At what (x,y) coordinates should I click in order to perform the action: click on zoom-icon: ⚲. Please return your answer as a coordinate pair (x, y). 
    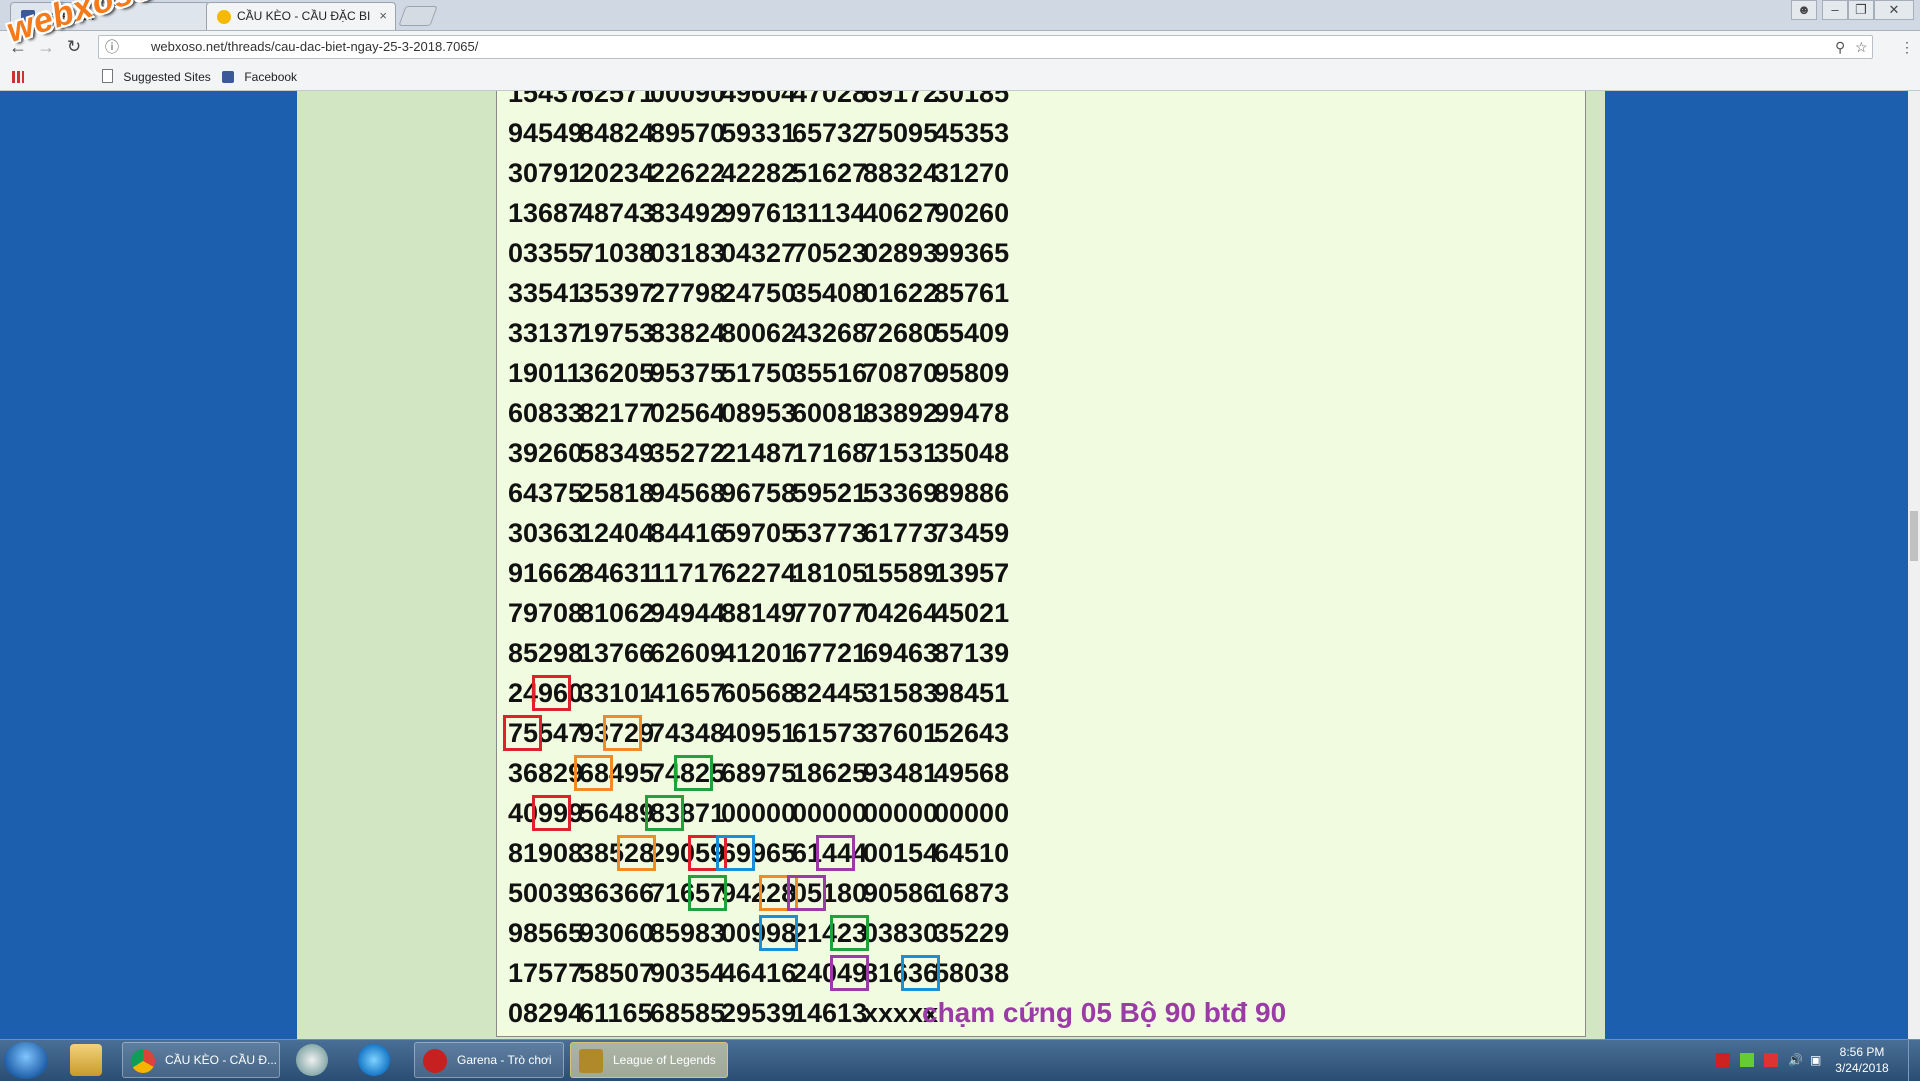
    Looking at the image, I should click on (1840, 47).